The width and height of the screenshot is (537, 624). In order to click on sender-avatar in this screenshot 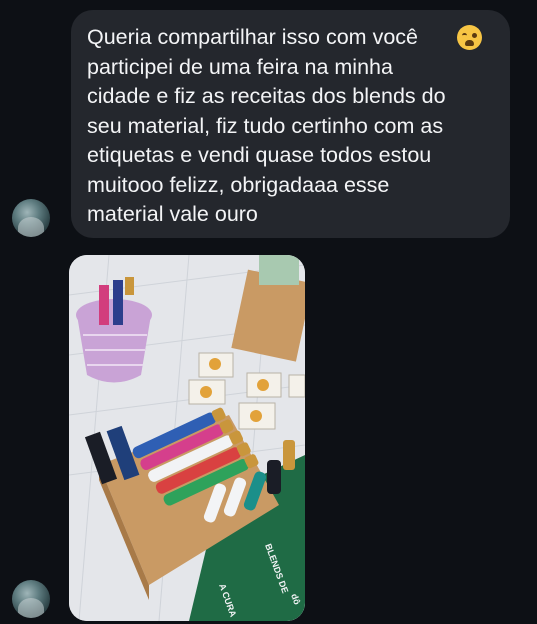, I will do `click(31, 218)`.